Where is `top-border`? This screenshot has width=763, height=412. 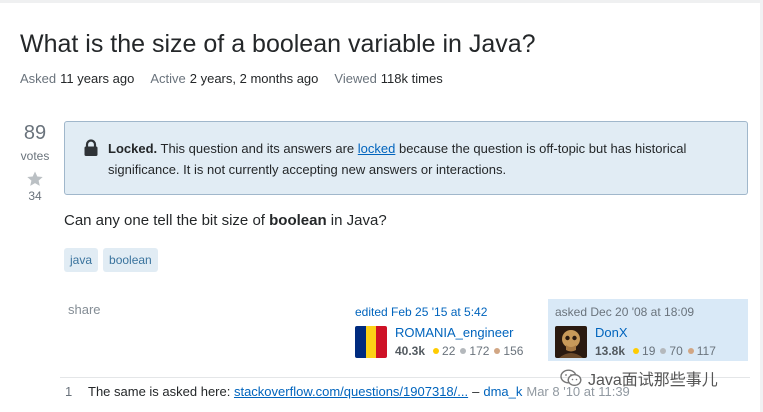 top-border is located at coordinates (381, 1).